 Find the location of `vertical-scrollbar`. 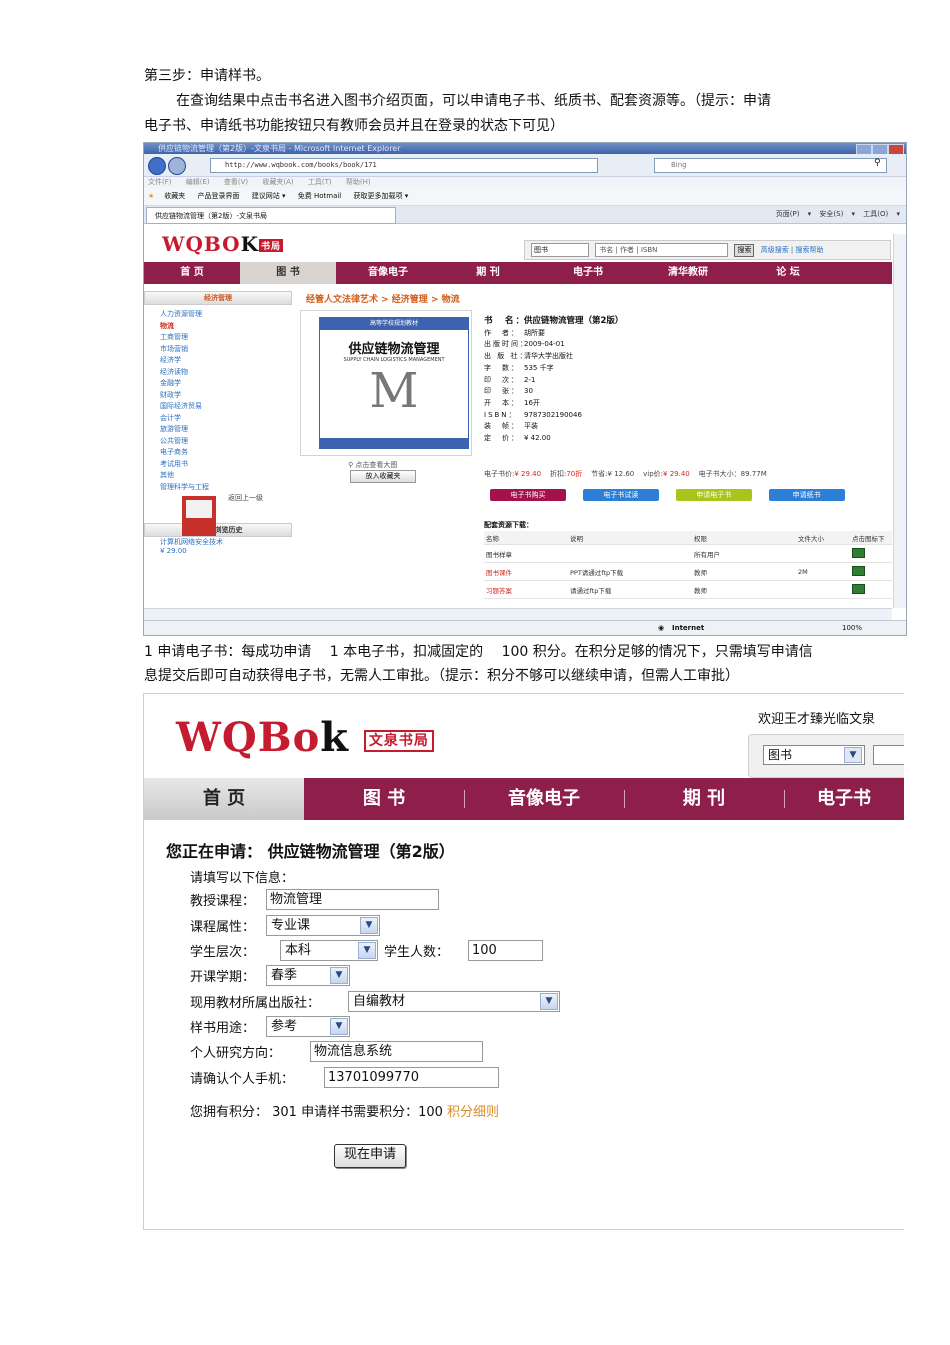

vertical-scrollbar is located at coordinates (899, 421).